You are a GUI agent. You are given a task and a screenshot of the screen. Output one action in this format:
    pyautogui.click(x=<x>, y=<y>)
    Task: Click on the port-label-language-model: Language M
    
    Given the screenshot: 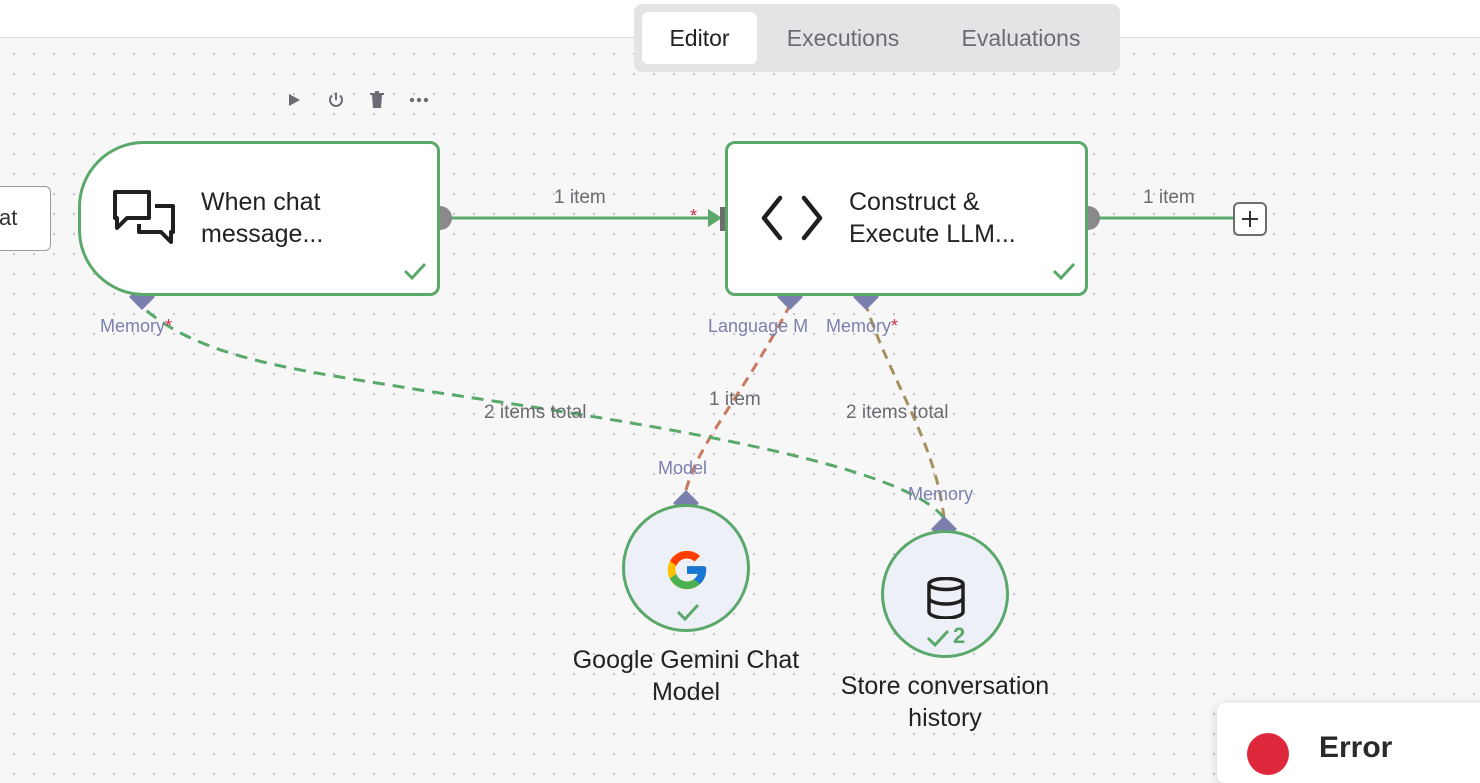 What is the action you would take?
    pyautogui.click(x=758, y=326)
    